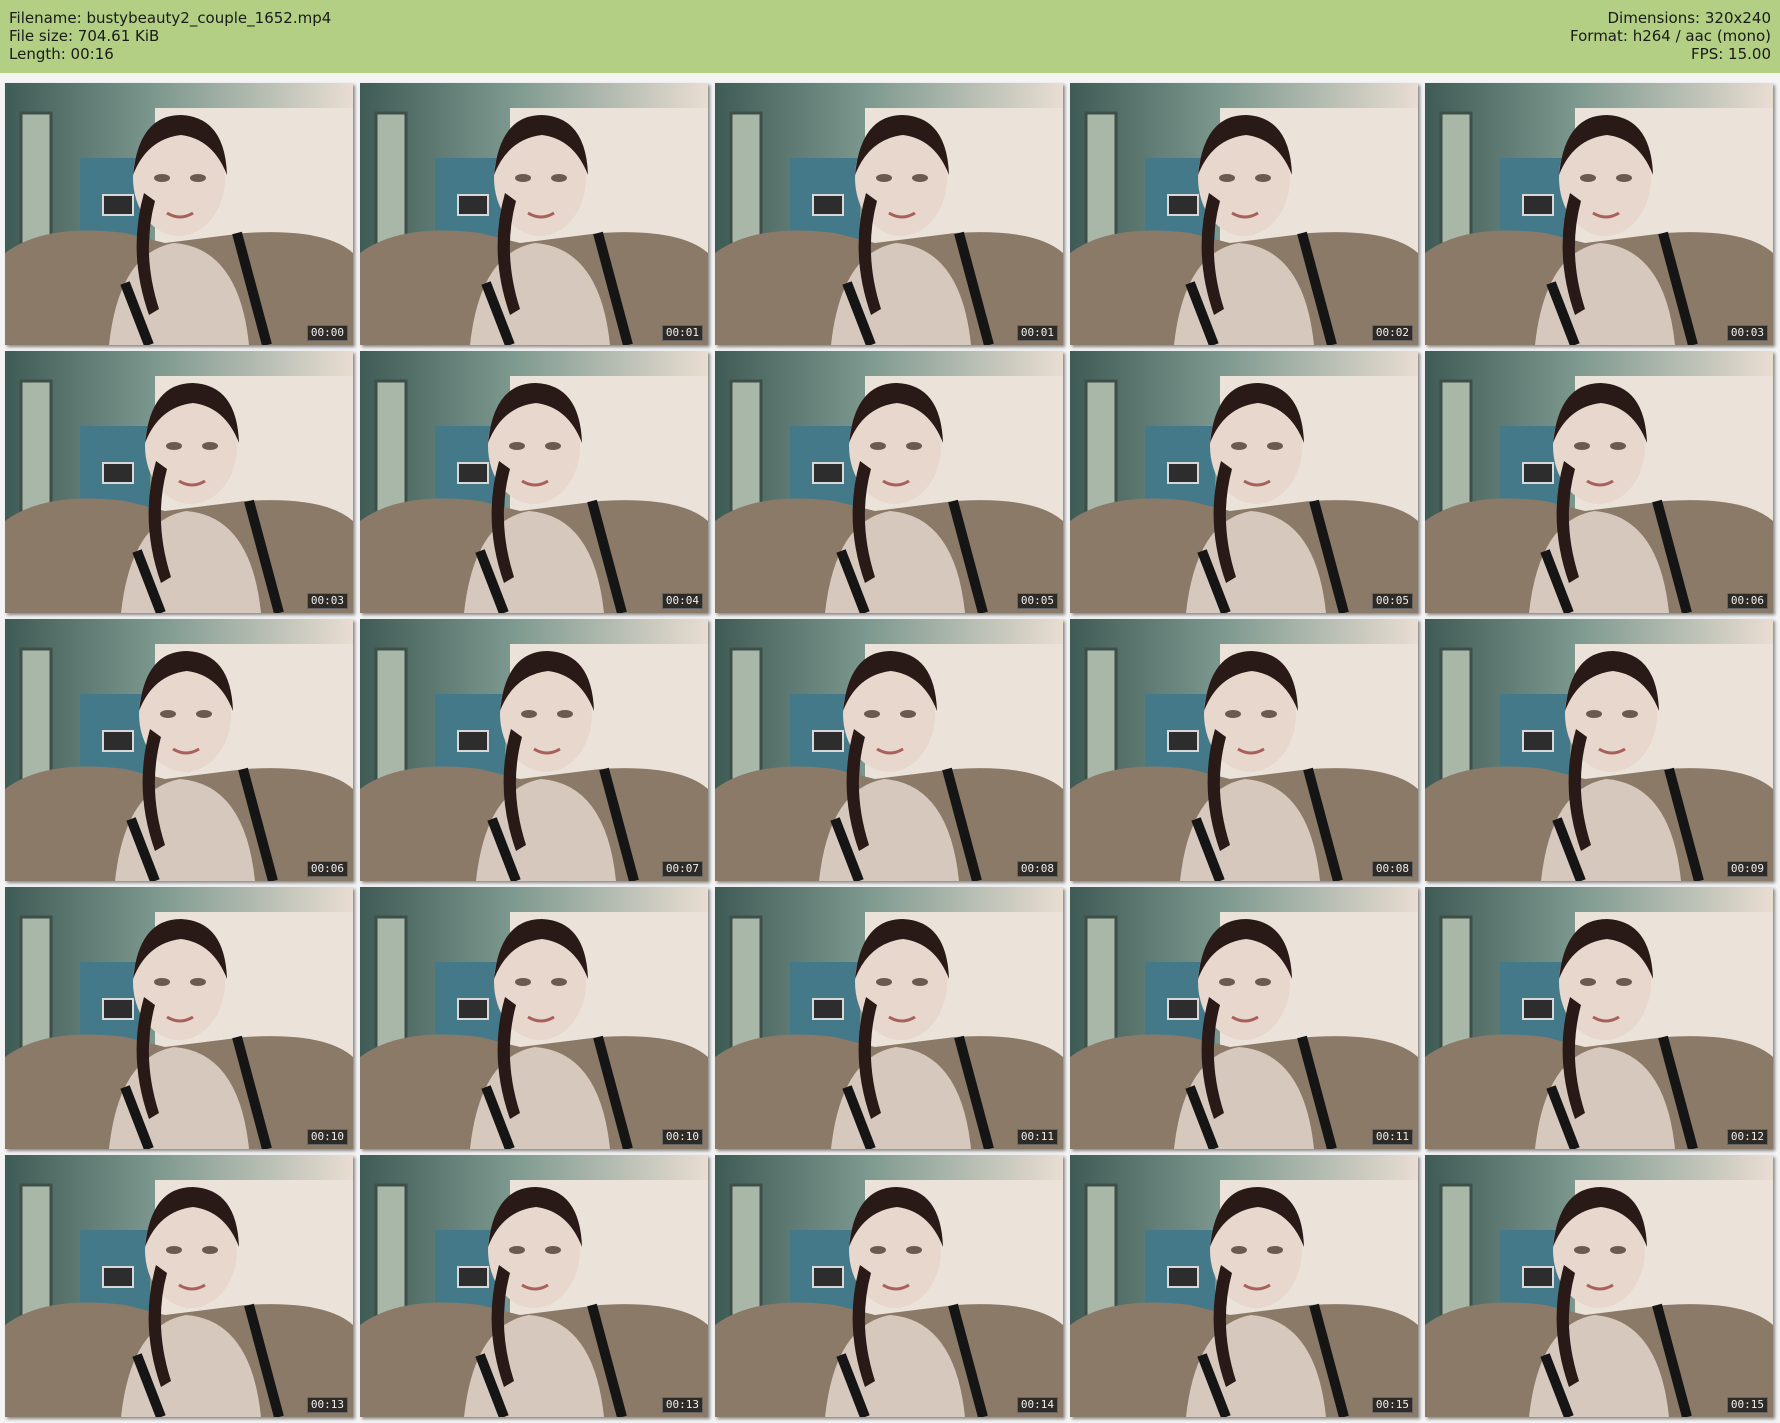 The width and height of the screenshot is (1780, 1423). I want to click on thumbnail: 00:00, so click(179, 214).